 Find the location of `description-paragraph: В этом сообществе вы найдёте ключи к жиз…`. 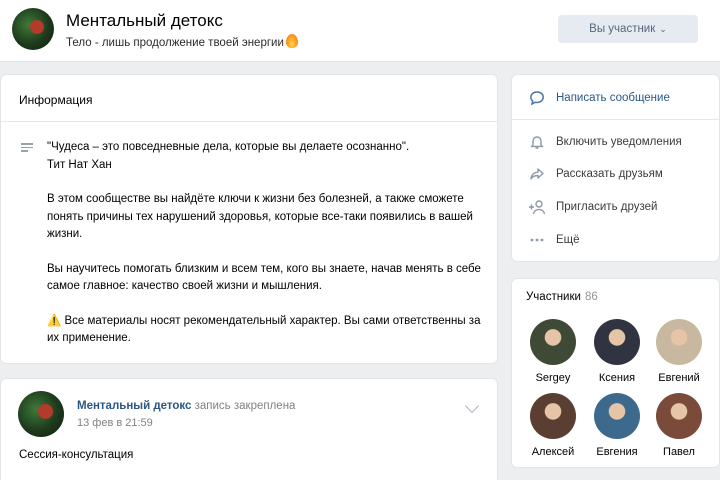

description-paragraph: В этом сообществе вы найдёте ключи к жиз… is located at coordinates (260, 216).